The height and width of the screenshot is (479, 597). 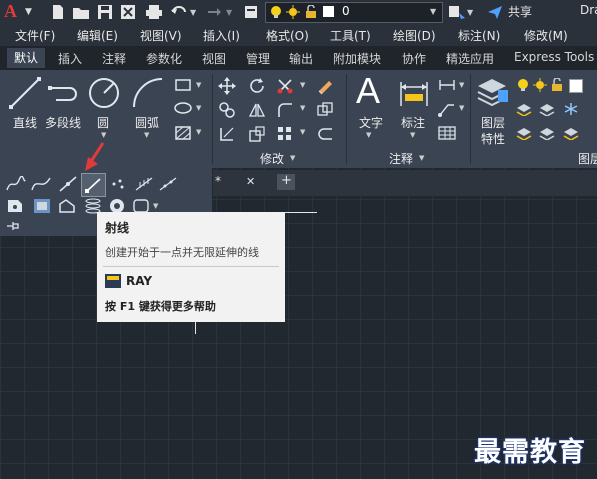 What do you see at coordinates (25, 93) in the screenshot?
I see `line-tool-icon` at bounding box center [25, 93].